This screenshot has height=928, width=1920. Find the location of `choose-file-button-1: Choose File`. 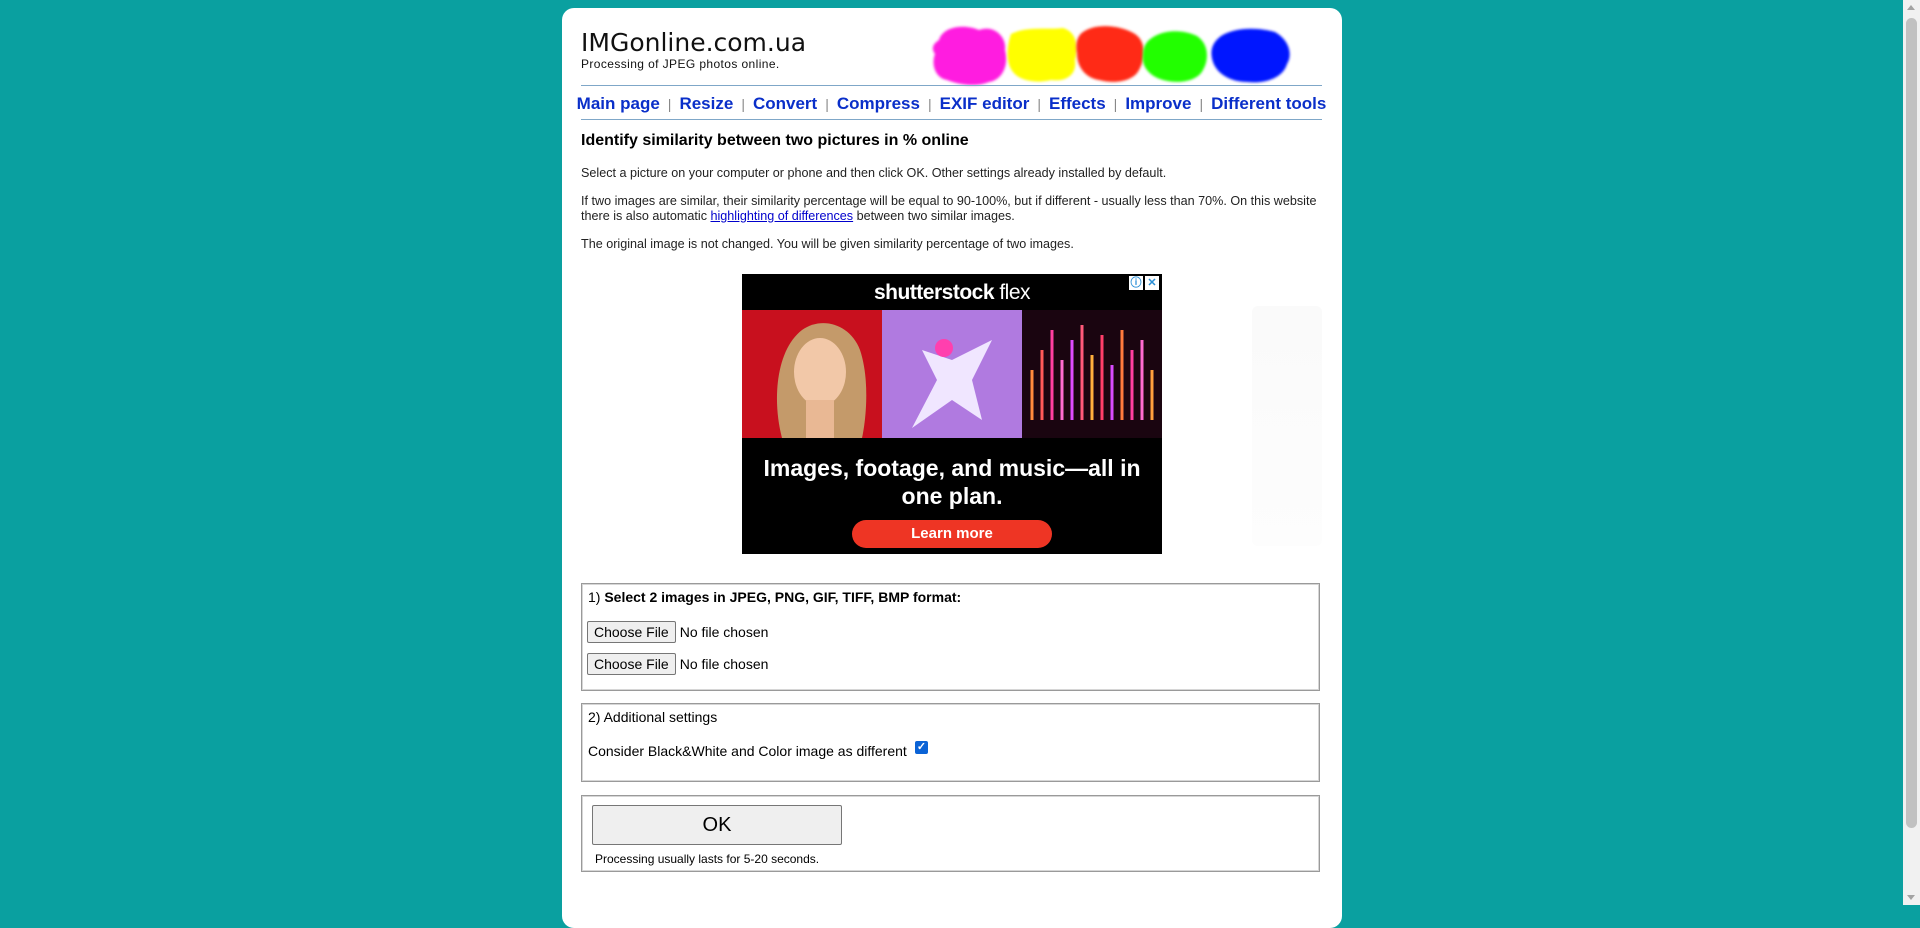

choose-file-button-1: Choose File is located at coordinates (631, 632).